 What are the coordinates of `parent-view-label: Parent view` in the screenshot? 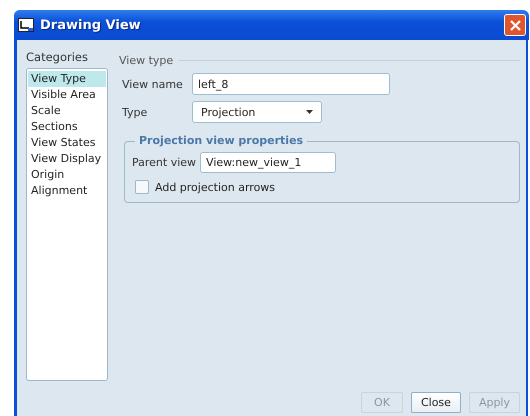 It's located at (164, 162).